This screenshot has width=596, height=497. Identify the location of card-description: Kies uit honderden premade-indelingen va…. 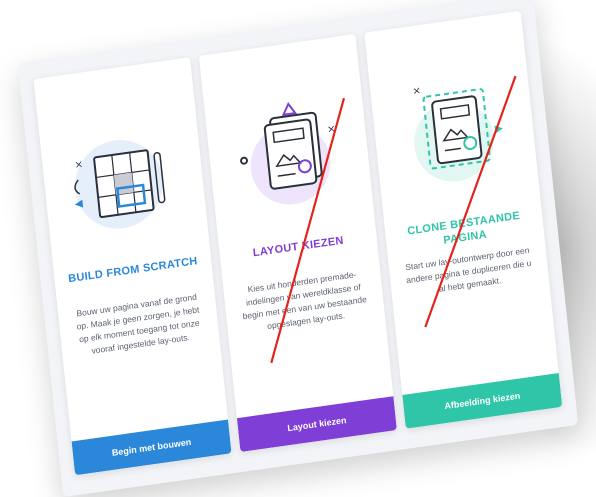
(305, 300).